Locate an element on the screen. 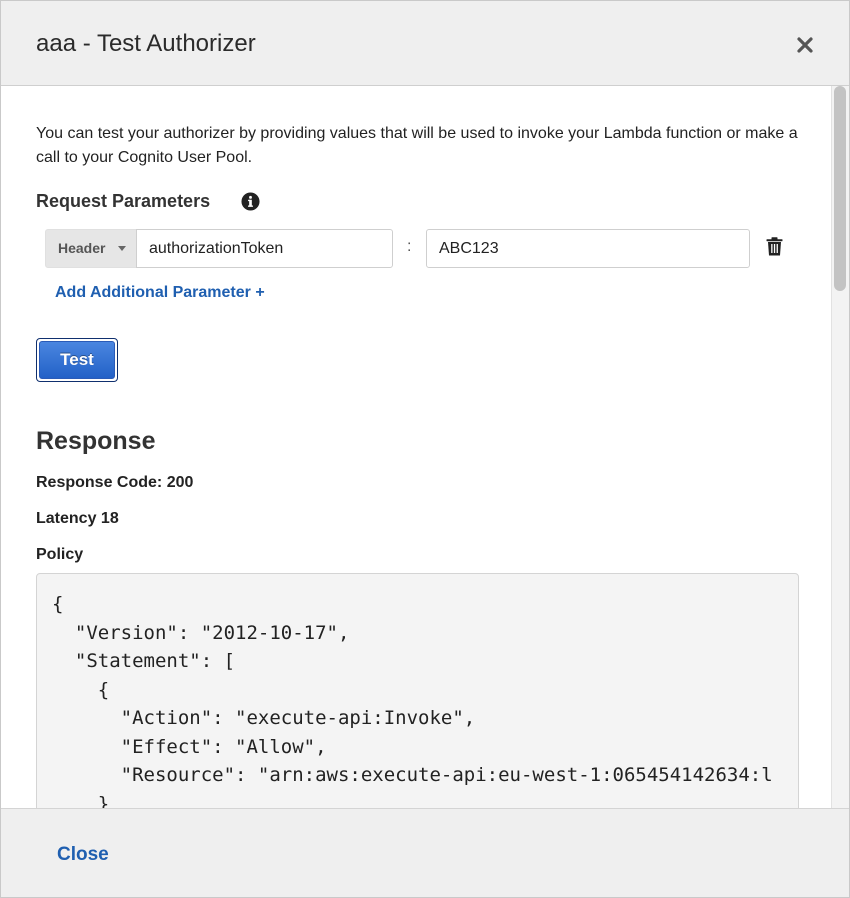  policy-label: Policy is located at coordinates (60, 554).